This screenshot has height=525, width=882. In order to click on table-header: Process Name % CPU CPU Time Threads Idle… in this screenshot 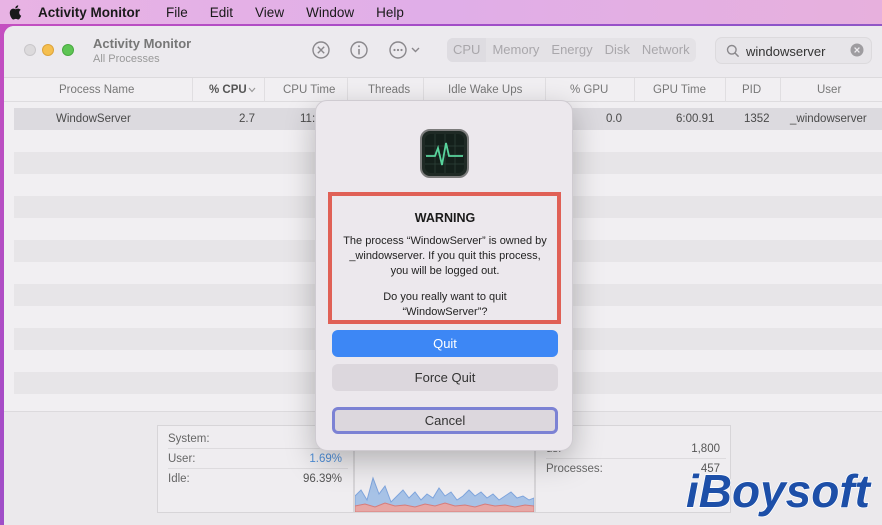, I will do `click(443, 90)`.